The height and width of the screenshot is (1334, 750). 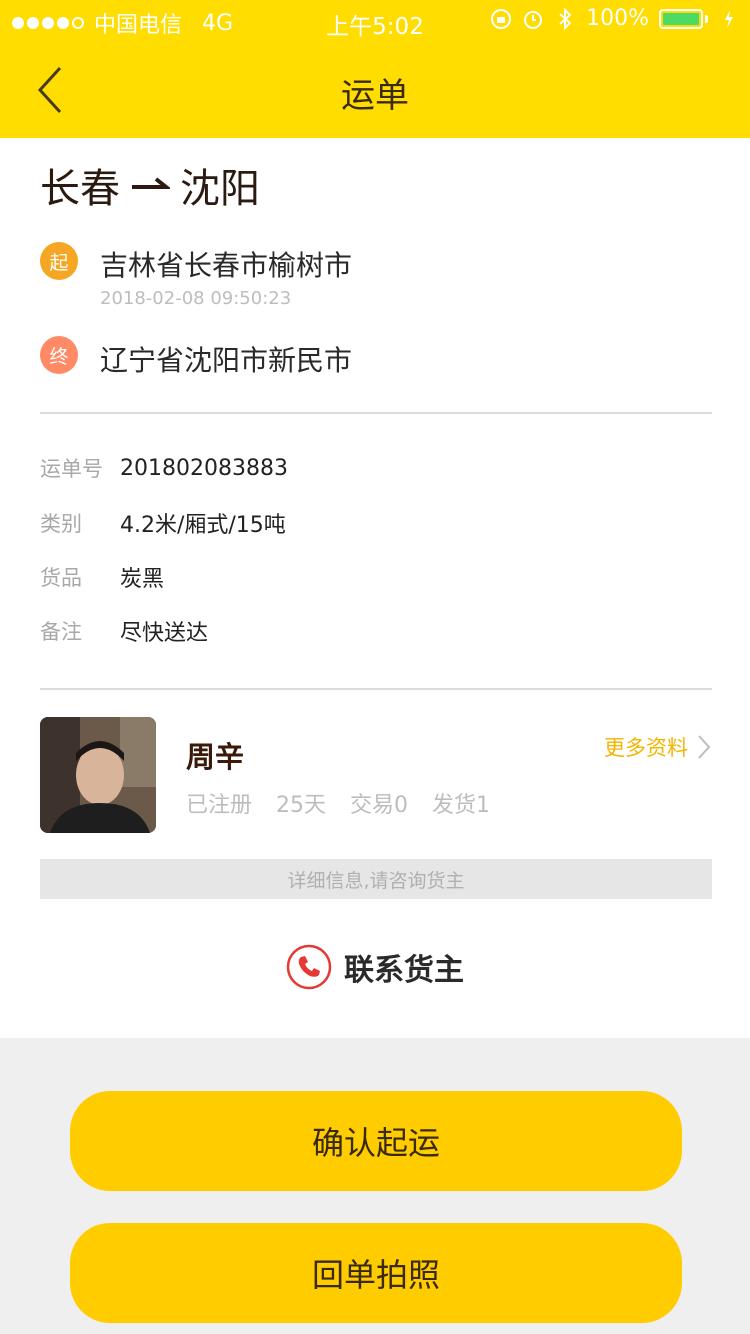 I want to click on detail-value: 4.2米/厢式/15吨, so click(x=203, y=525).